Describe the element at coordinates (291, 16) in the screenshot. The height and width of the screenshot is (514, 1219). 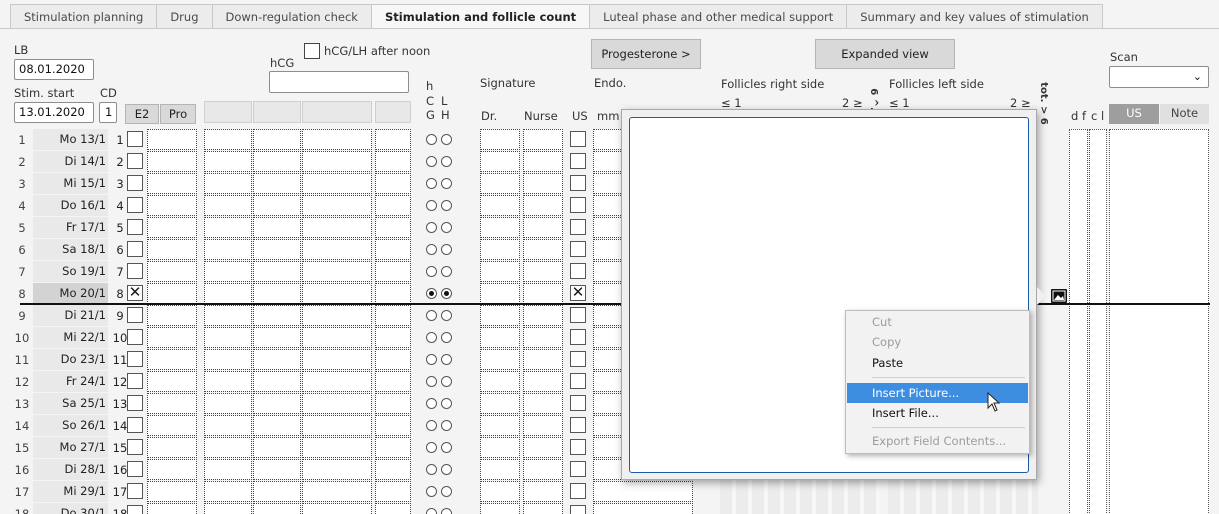
I see `tab-down-regulation-check: Down-regulation check` at that location.